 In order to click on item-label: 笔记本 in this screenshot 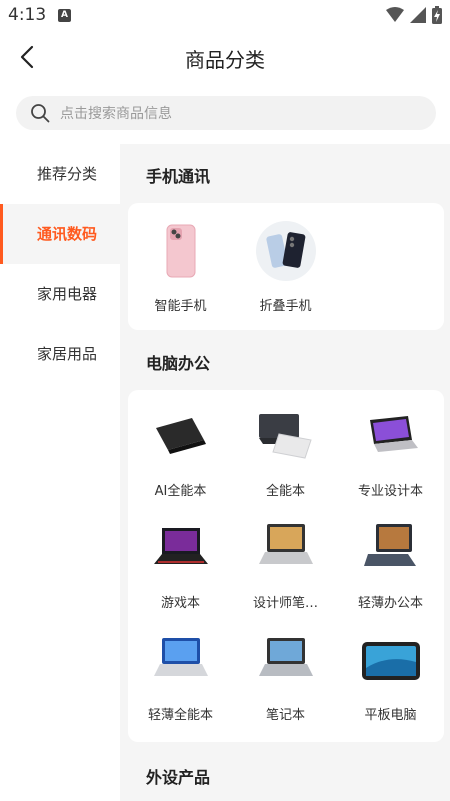, I will do `click(285, 715)`.